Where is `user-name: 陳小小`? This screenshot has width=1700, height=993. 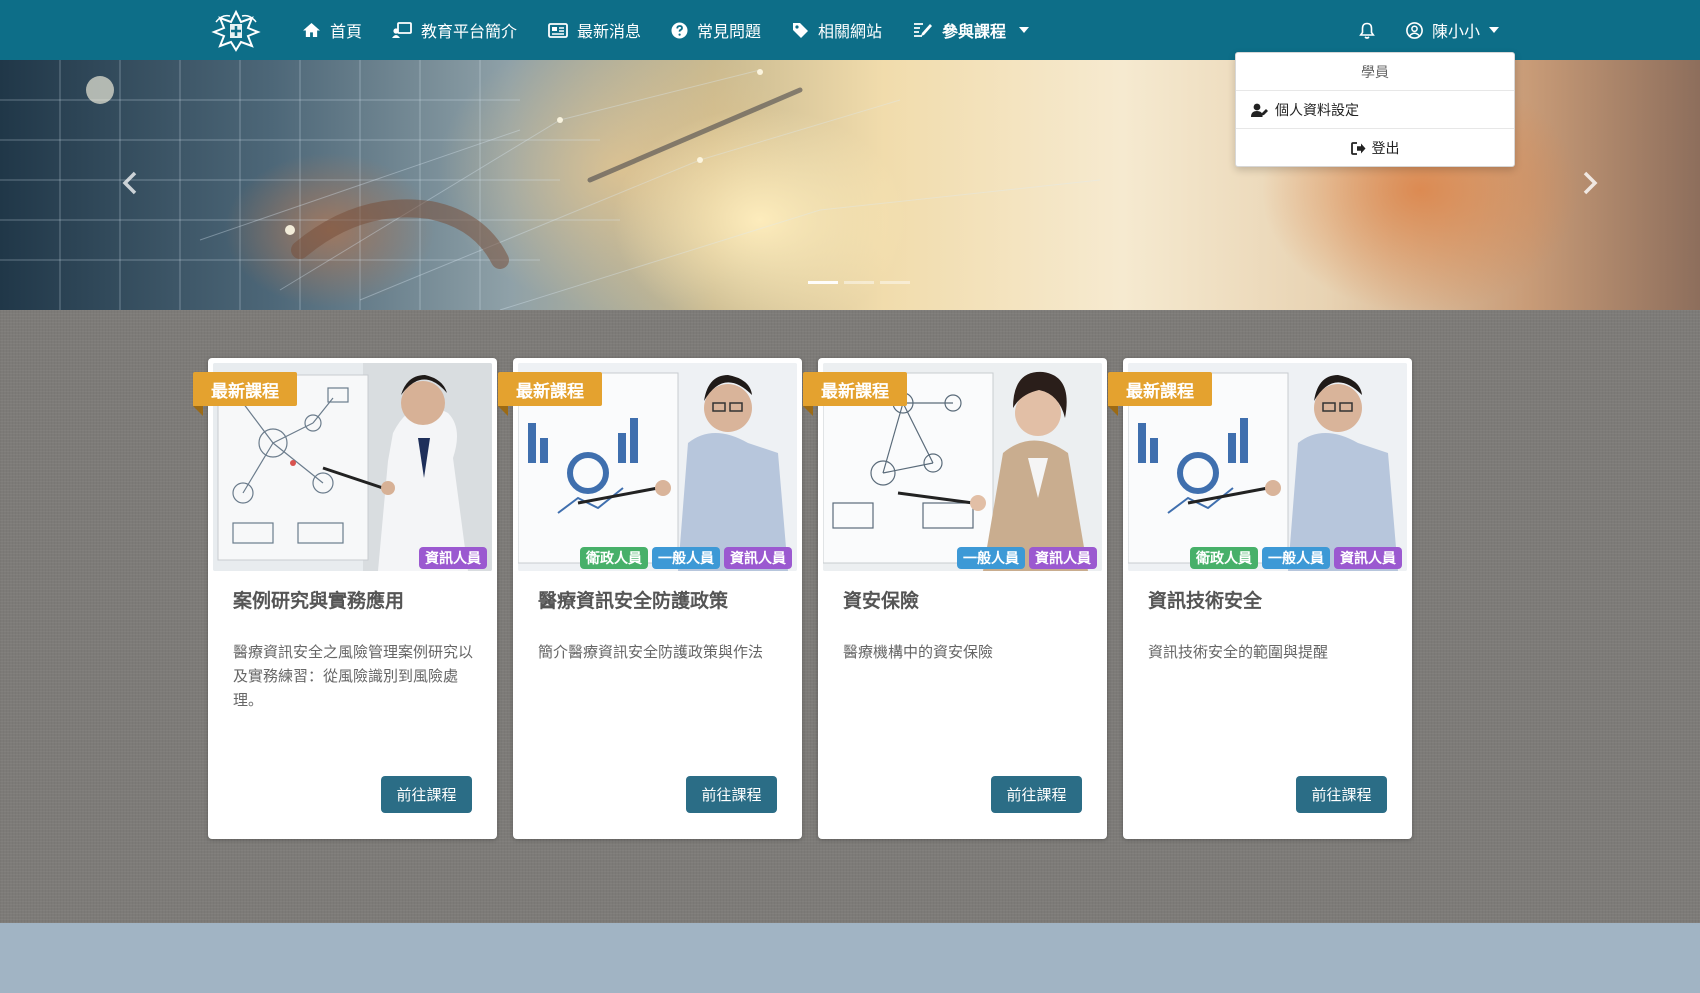 user-name: 陳小小 is located at coordinates (1456, 31).